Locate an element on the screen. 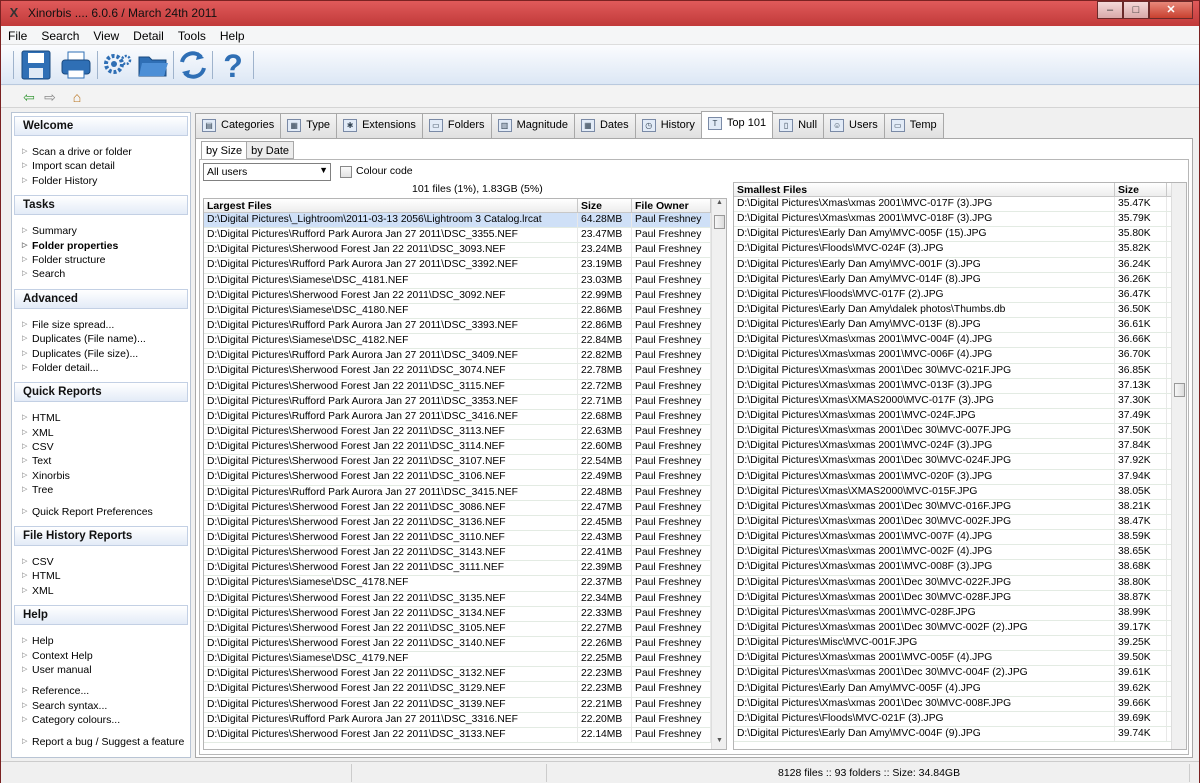 This screenshot has height=783, width=1200. tab-temp: ▭ Temp is located at coordinates (913, 125).